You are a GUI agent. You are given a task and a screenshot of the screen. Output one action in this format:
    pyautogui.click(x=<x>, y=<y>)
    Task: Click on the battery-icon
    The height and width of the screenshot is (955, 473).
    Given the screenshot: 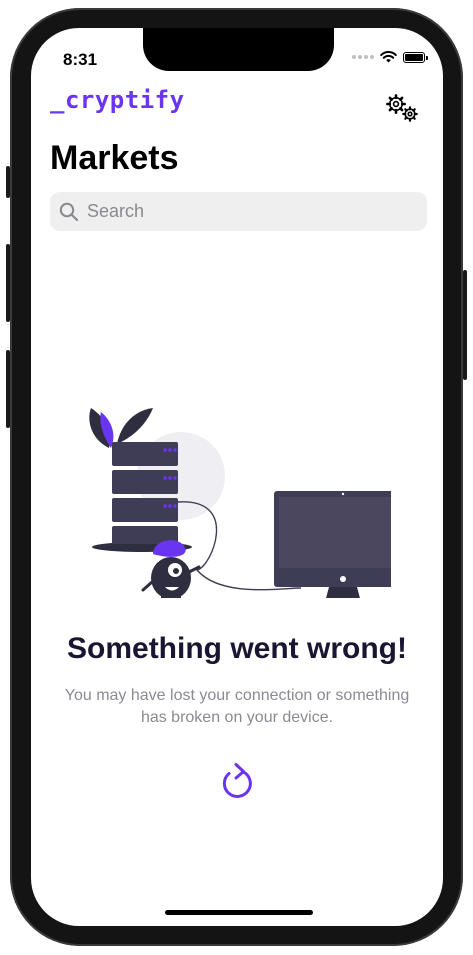 What is the action you would take?
    pyautogui.click(x=415, y=57)
    